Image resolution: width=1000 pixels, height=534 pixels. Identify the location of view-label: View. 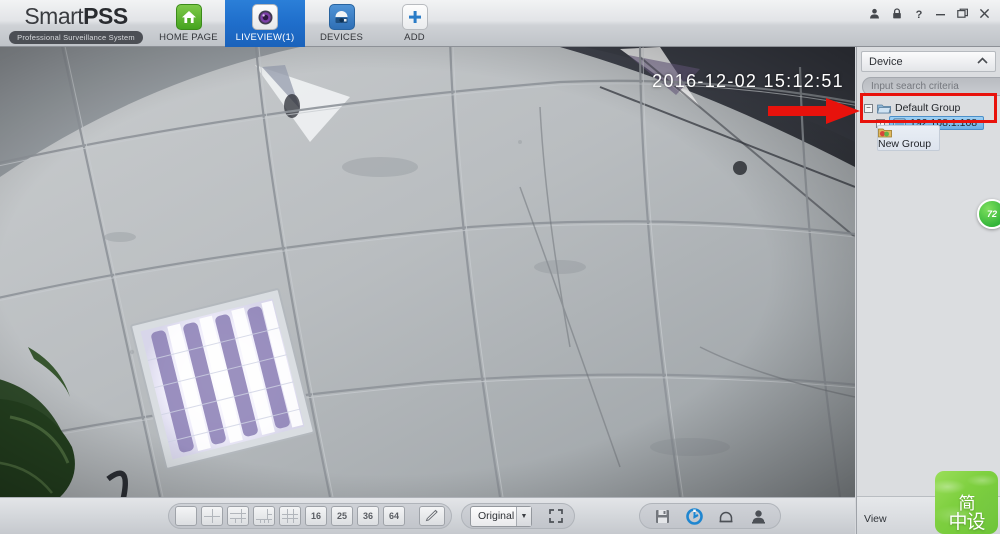
(875, 519).